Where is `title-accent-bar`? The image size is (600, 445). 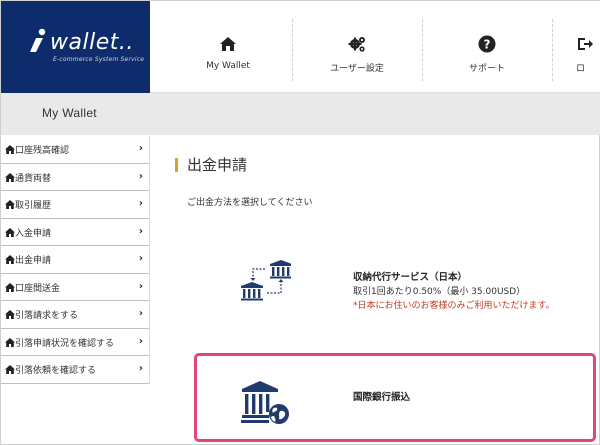
title-accent-bar is located at coordinates (176, 165).